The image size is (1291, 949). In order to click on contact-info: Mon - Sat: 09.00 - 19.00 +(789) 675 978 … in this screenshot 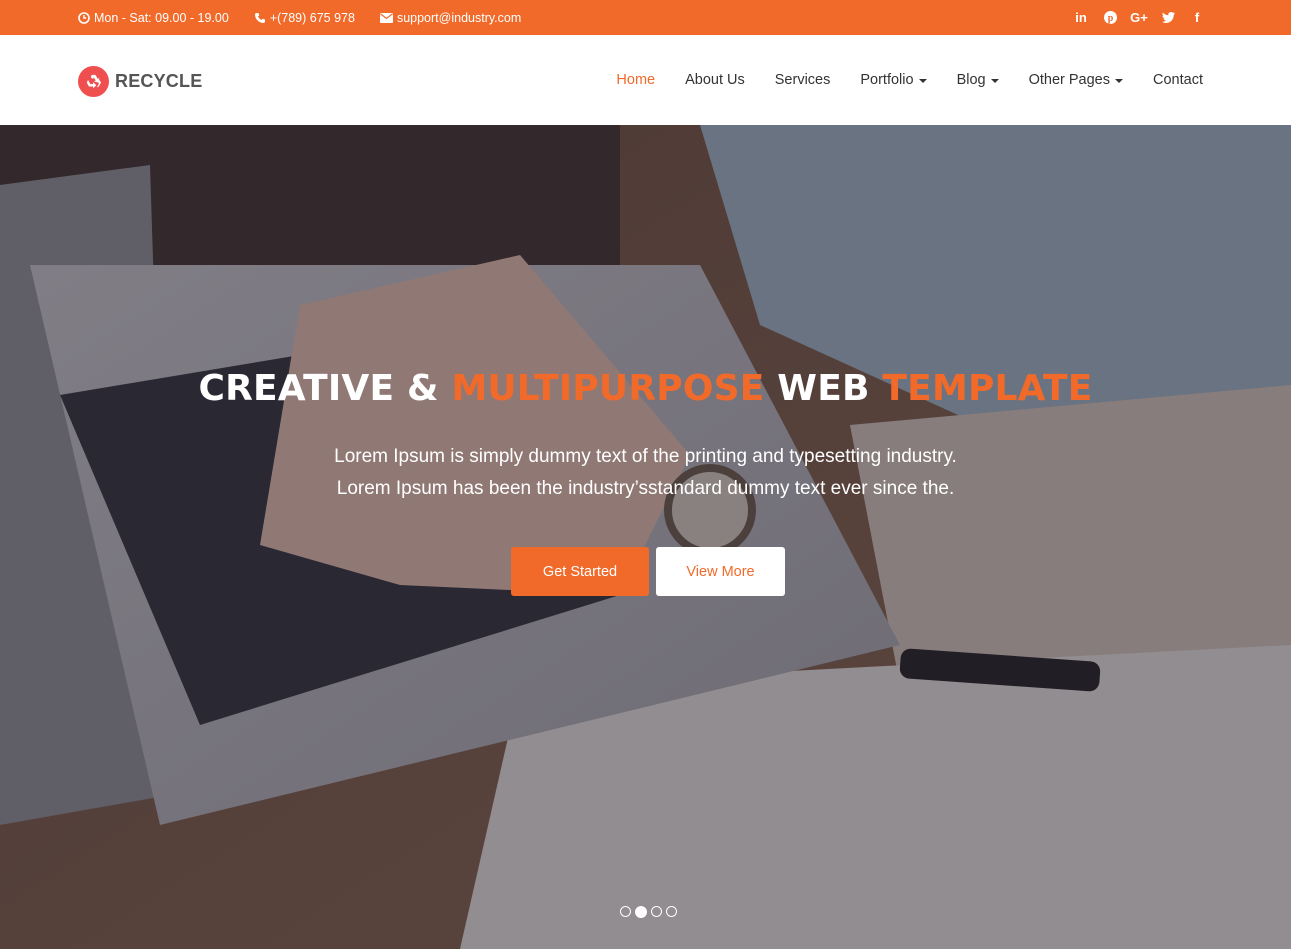, I will do `click(312, 17)`.